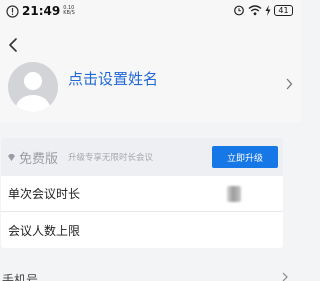  Describe the element at coordinates (239, 10) in the screenshot. I see `alarm-icon` at that location.